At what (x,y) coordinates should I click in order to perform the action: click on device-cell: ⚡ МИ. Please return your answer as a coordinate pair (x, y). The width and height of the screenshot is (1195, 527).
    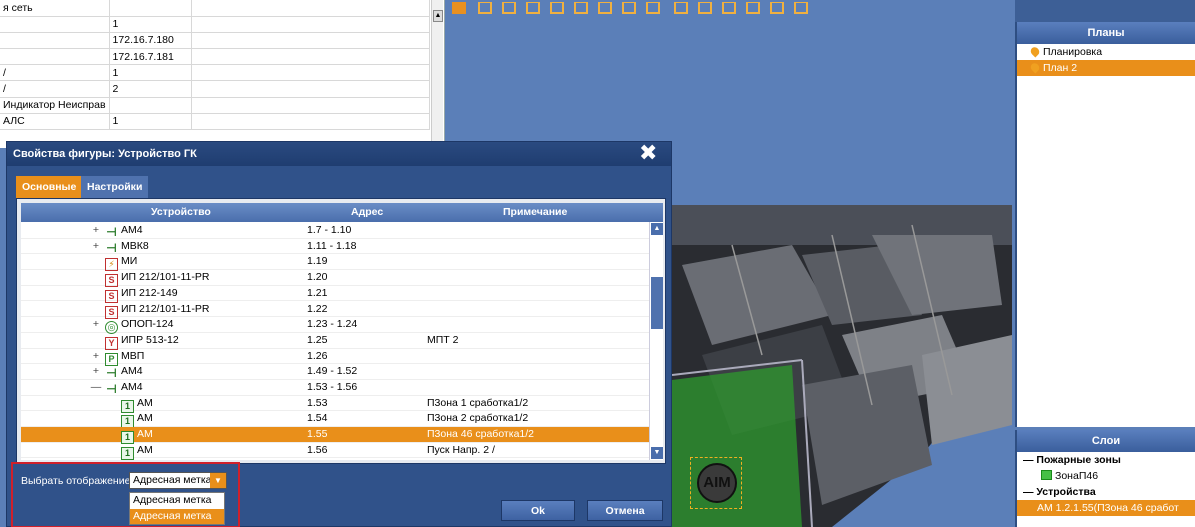
    Looking at the image, I should click on (113, 263).